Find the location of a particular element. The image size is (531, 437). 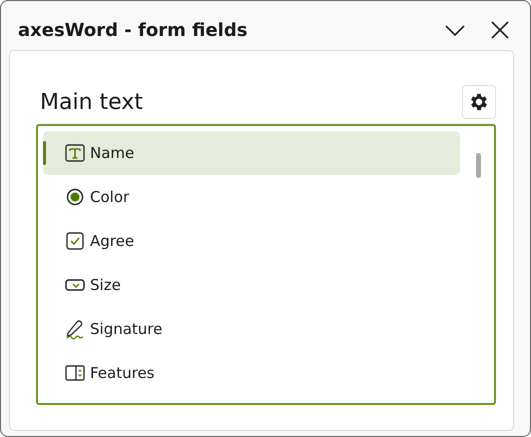

close-icon is located at coordinates (500, 30).